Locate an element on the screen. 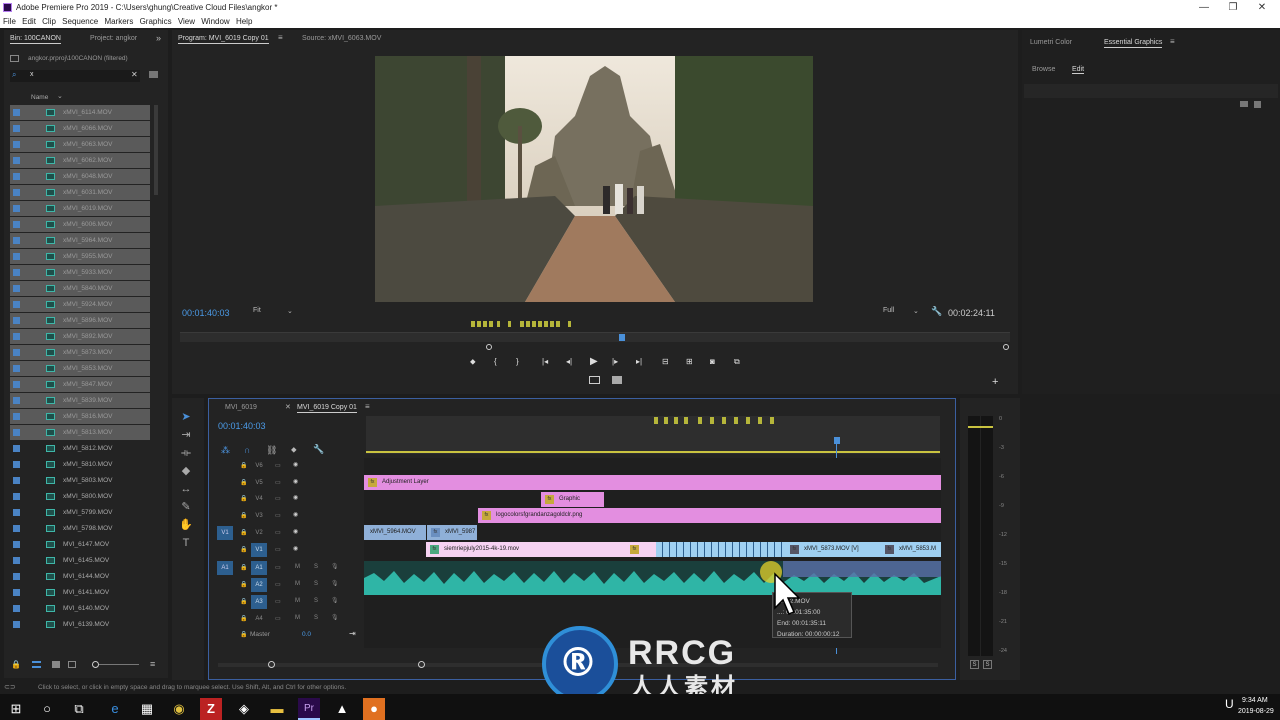 The width and height of the screenshot is (1280, 720). work-area-bar is located at coordinates (653, 452).